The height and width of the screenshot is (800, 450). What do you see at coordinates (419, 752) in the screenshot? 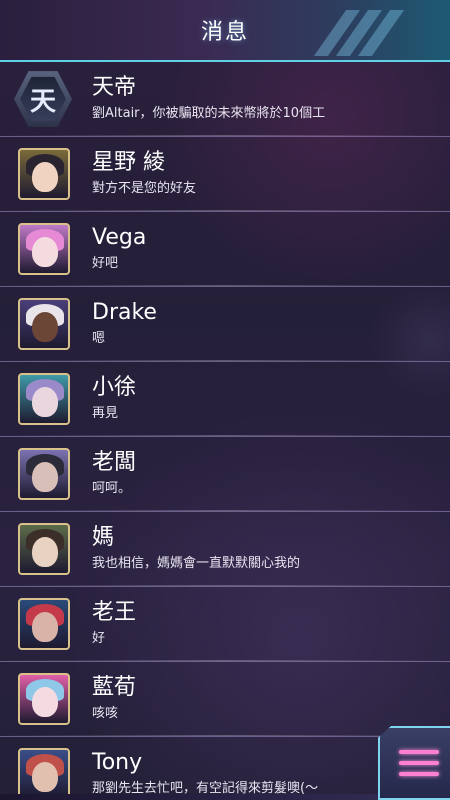
I see `menu-icon` at bounding box center [419, 752].